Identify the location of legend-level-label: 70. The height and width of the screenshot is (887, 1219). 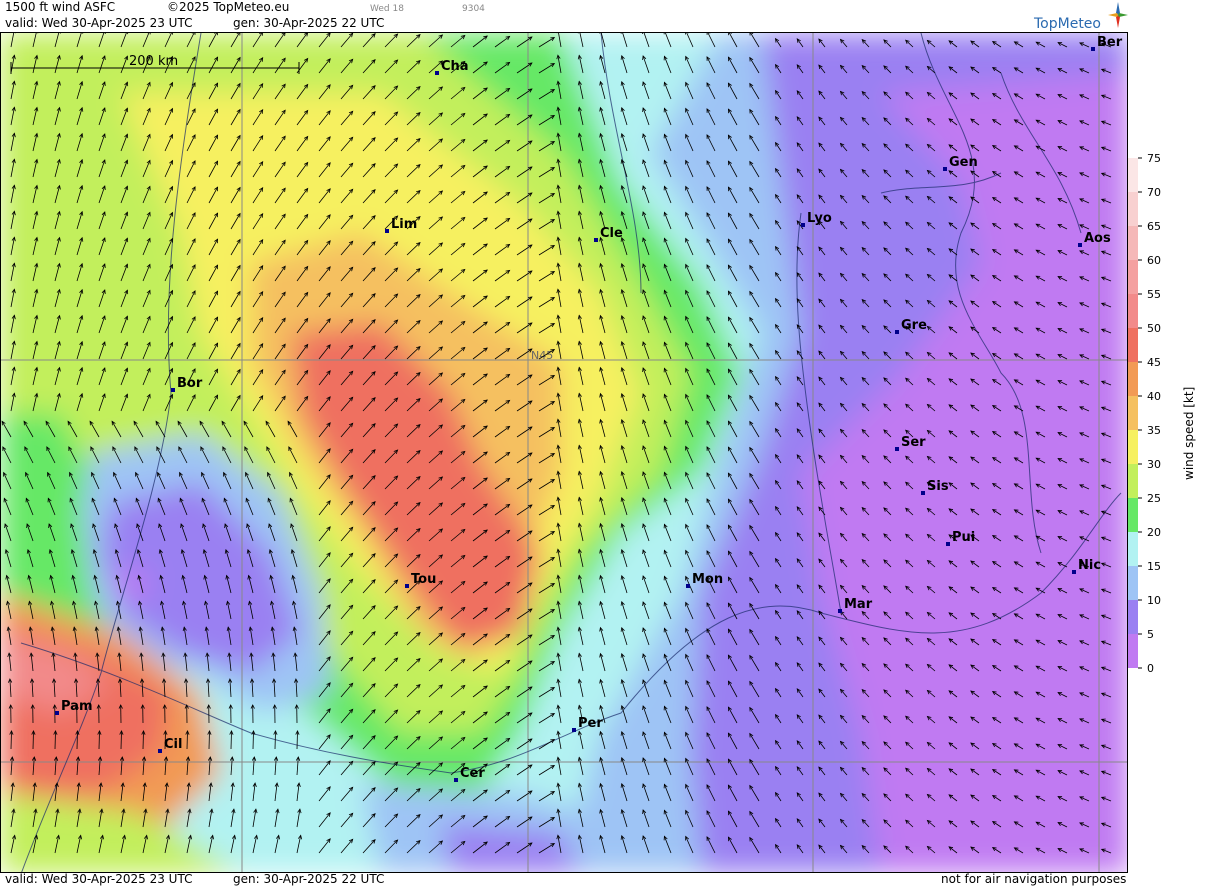
(1154, 192).